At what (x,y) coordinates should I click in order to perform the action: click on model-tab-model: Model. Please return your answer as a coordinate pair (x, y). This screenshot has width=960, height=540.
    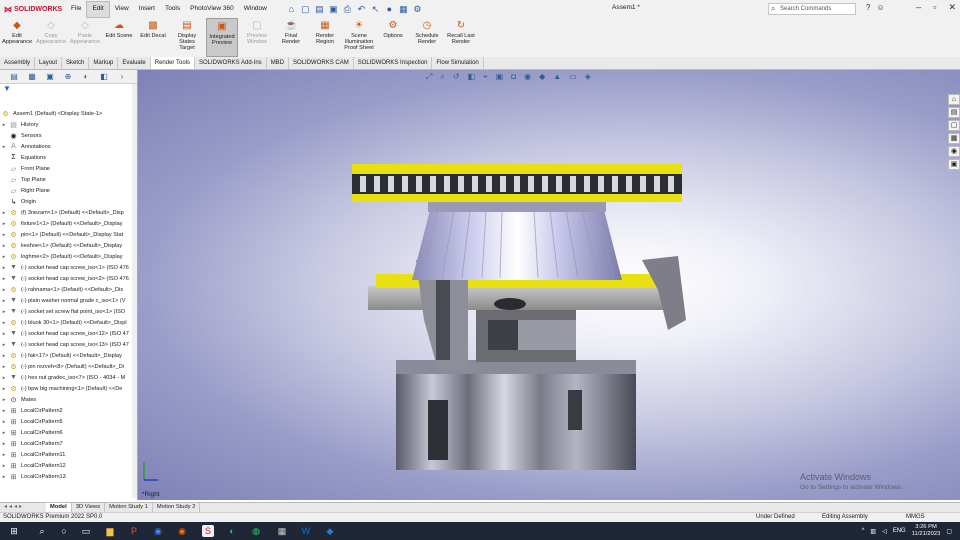
    Looking at the image, I should click on (59, 507).